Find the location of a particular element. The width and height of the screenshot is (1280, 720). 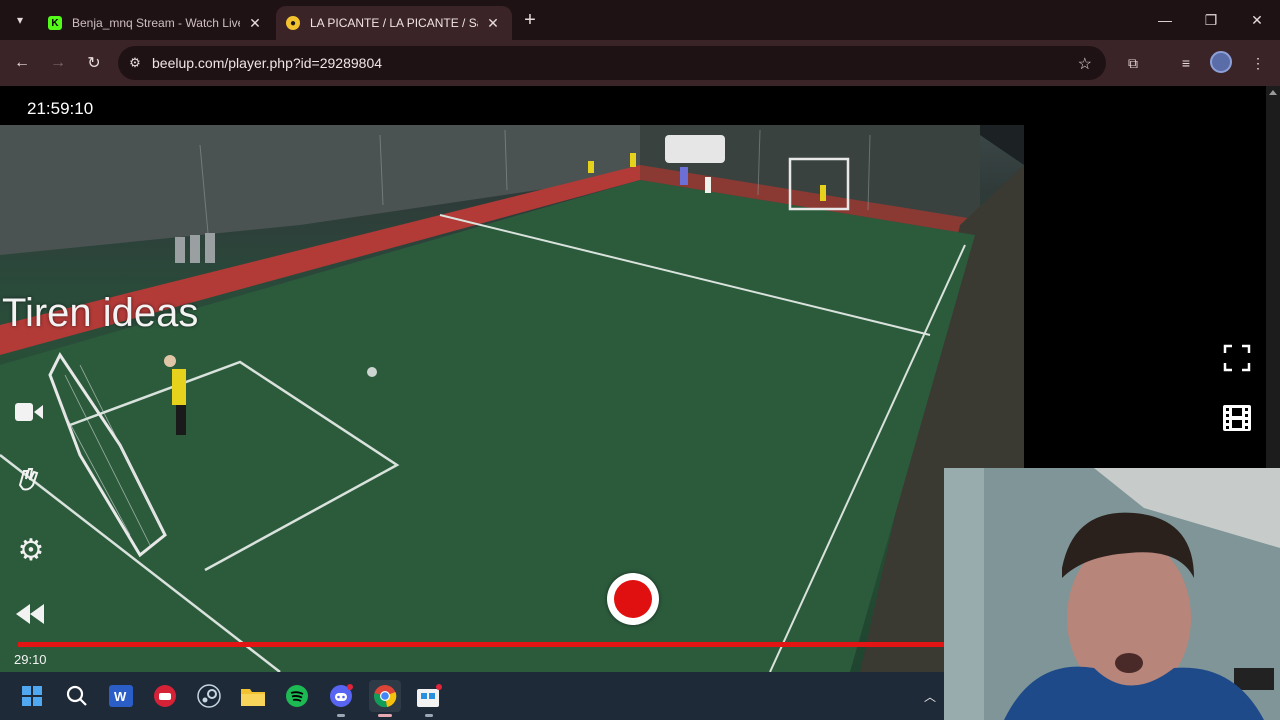

menu-kebab-icon: ⋮ is located at coordinates (1258, 63).